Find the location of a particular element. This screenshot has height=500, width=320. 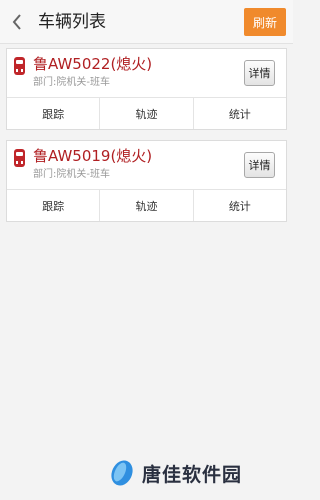

vehicle-card: 鲁AW5022(熄火) 部门:院机关-班车 详情 跟踪 轨迹 统计 is located at coordinates (146, 89).